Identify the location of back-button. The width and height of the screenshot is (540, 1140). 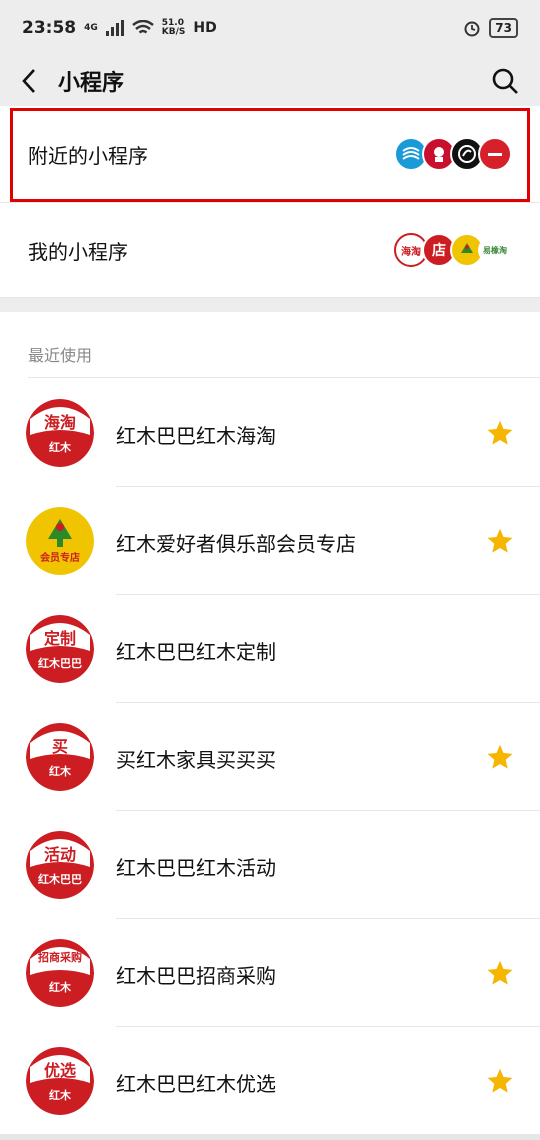
(29, 81).